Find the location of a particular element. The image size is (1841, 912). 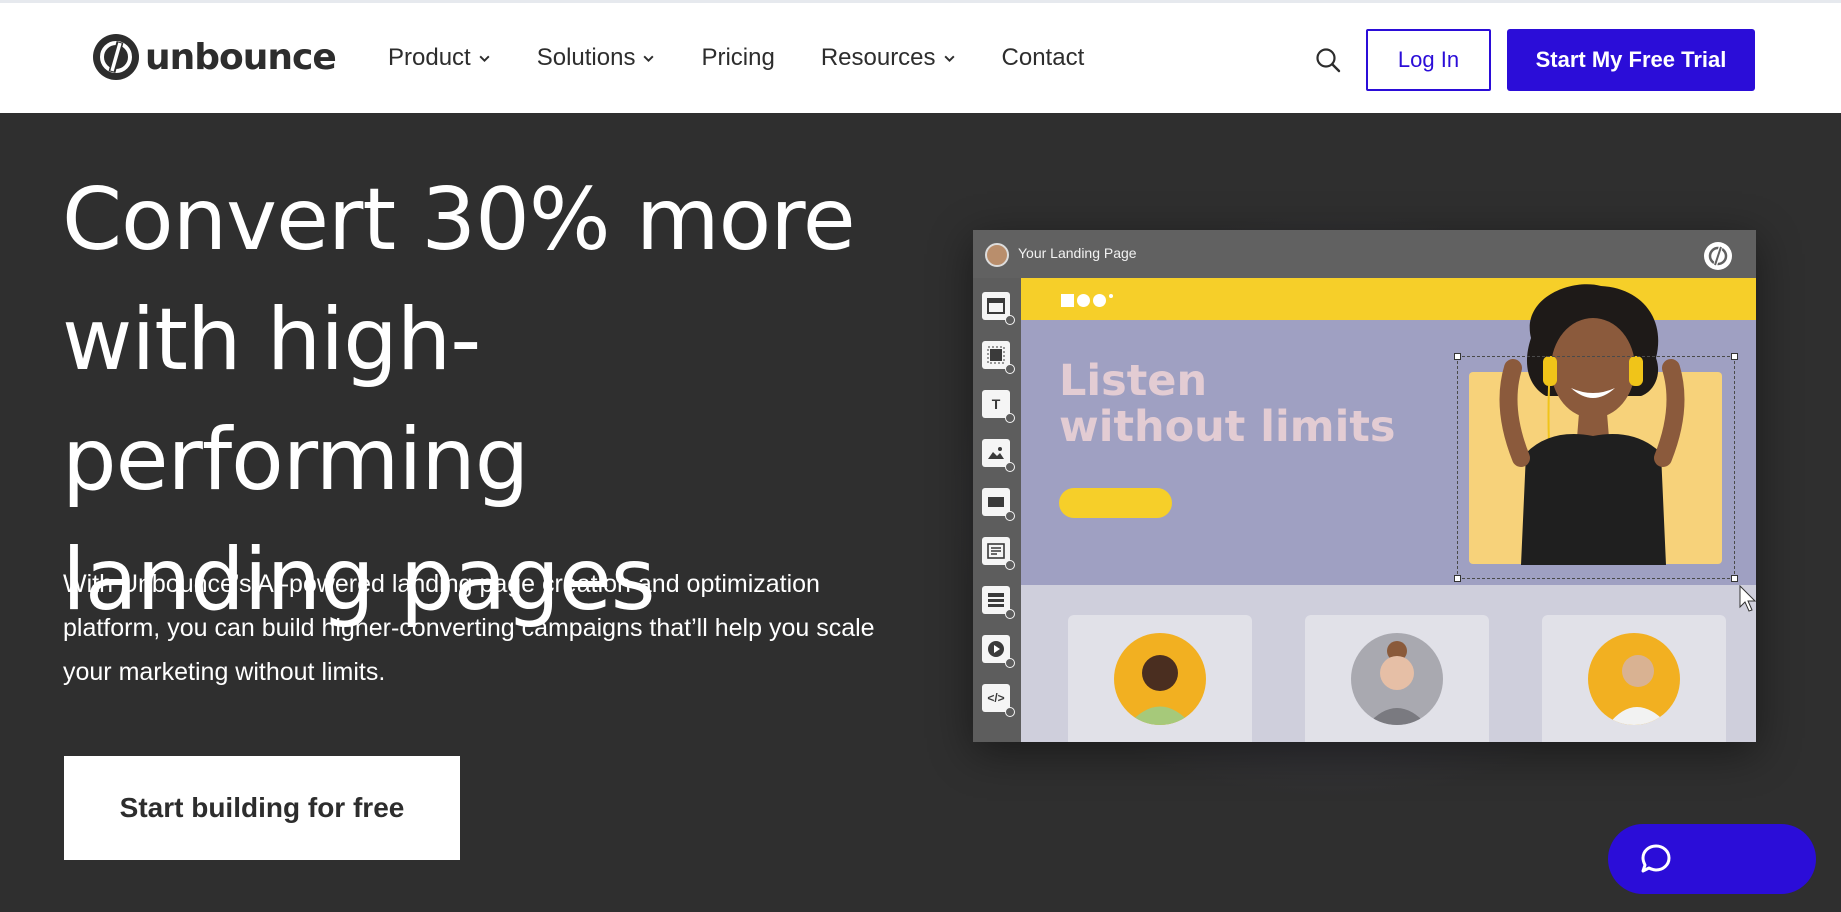

nav-contact: Contact is located at coordinates (1043, 58).